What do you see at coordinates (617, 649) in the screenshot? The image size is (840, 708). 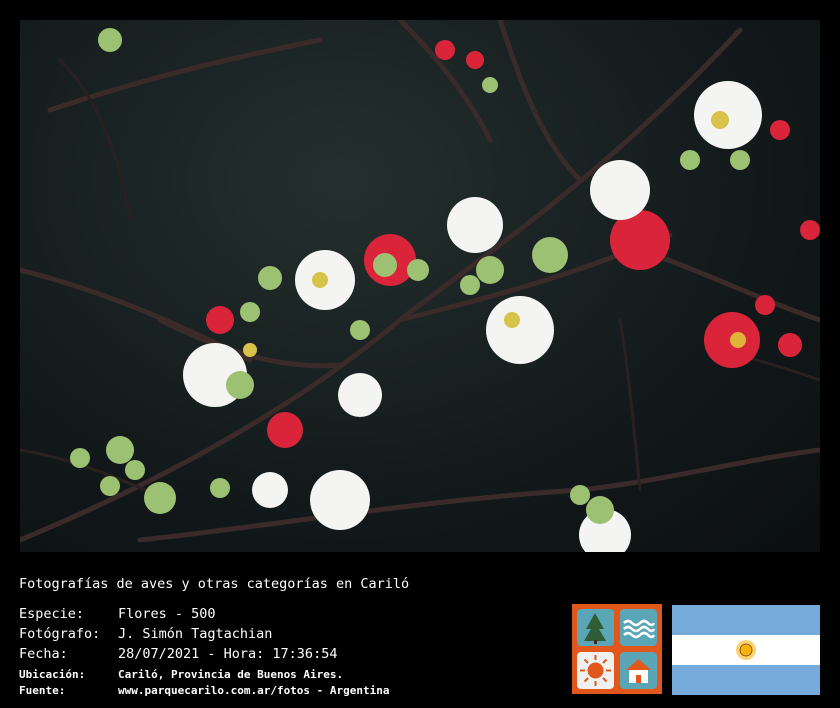 I see `carilo-logo` at bounding box center [617, 649].